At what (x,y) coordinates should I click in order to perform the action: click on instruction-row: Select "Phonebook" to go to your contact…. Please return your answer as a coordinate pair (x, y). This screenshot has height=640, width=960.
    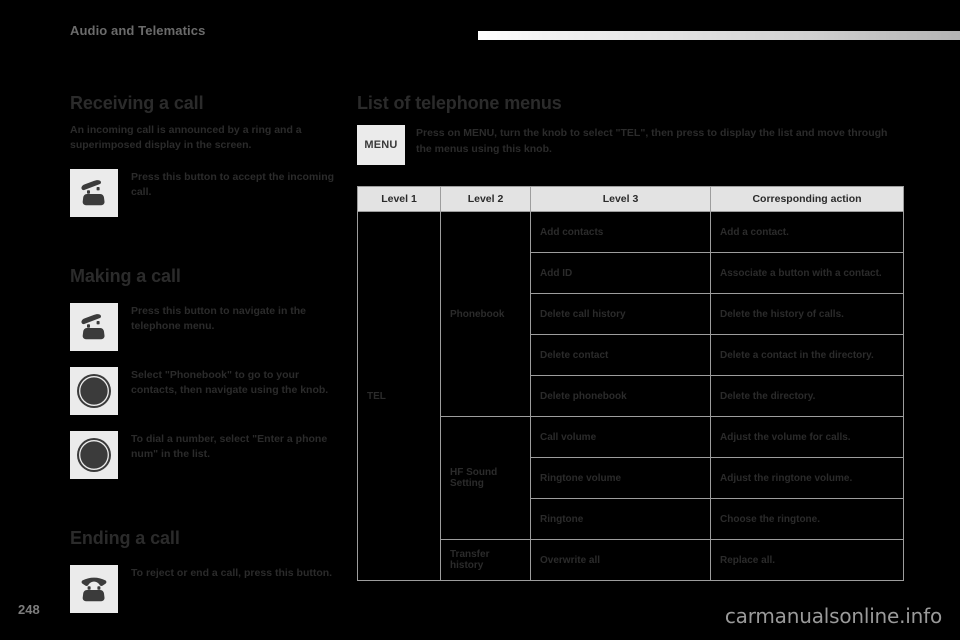
    Looking at the image, I should click on (206, 391).